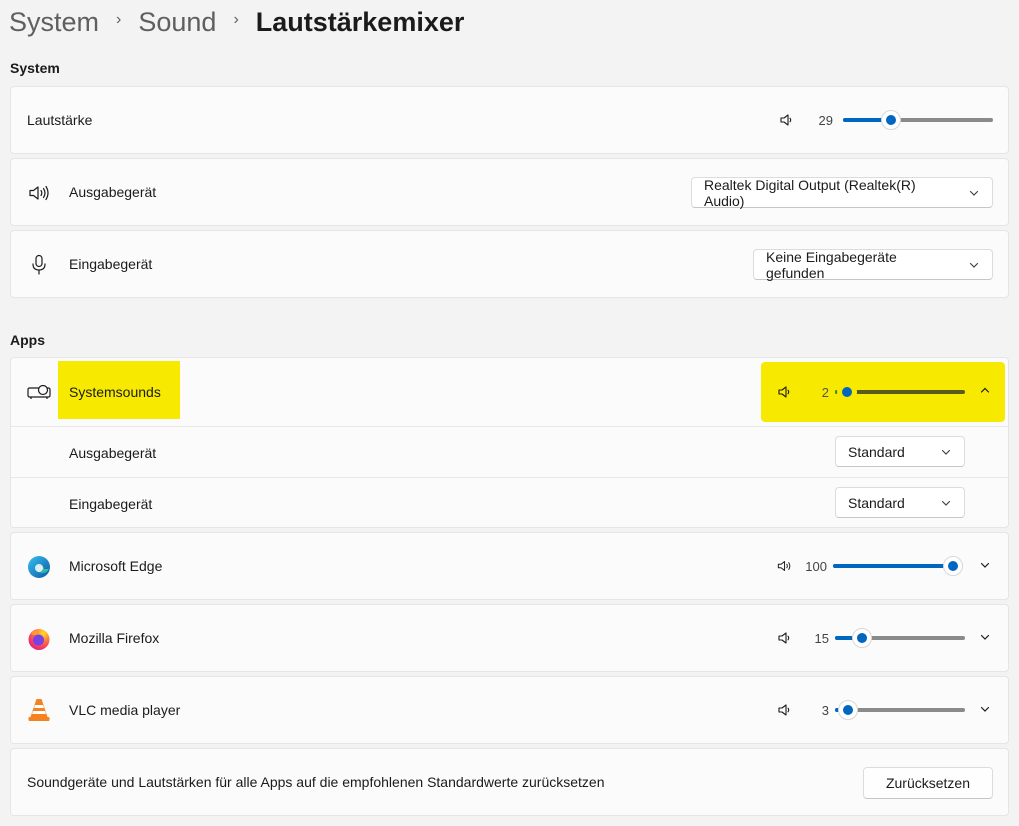 The image size is (1019, 826). What do you see at coordinates (831, 264) in the screenshot?
I see `input-device-selected: Keine Eingabegeräte gefunden` at bounding box center [831, 264].